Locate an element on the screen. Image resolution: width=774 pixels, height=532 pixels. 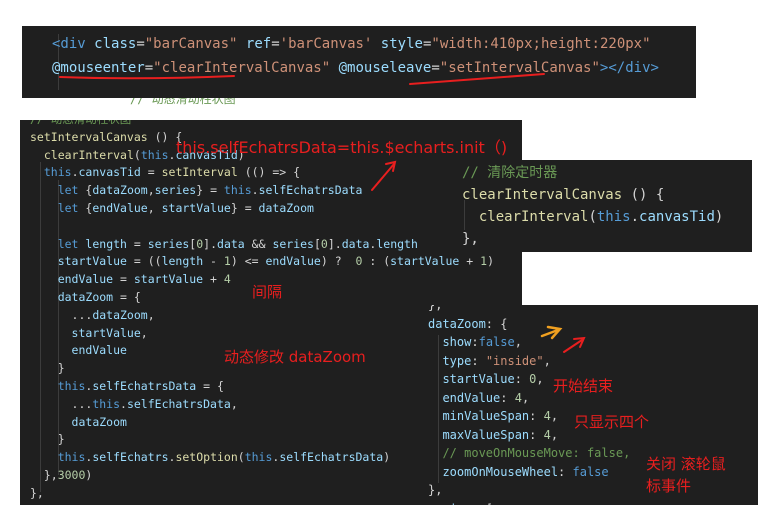
code-token: 3000 is located at coordinates (71, 475).